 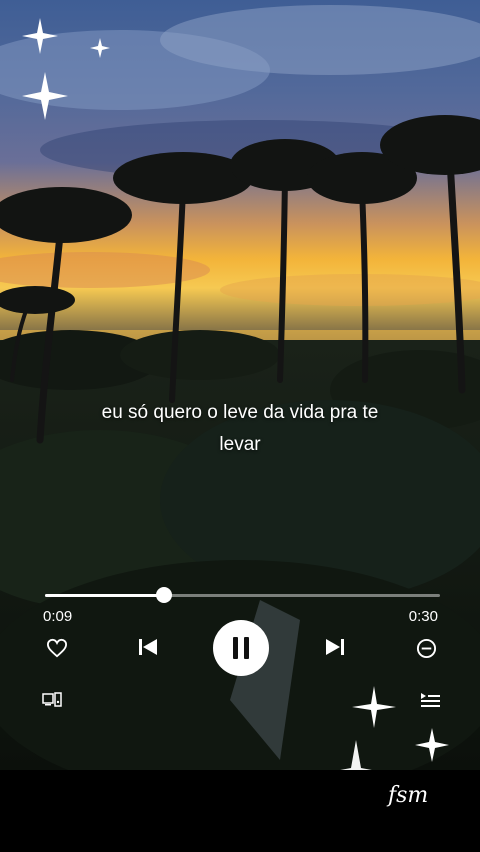 What do you see at coordinates (408, 795) in the screenshot?
I see `signature: fsm` at bounding box center [408, 795].